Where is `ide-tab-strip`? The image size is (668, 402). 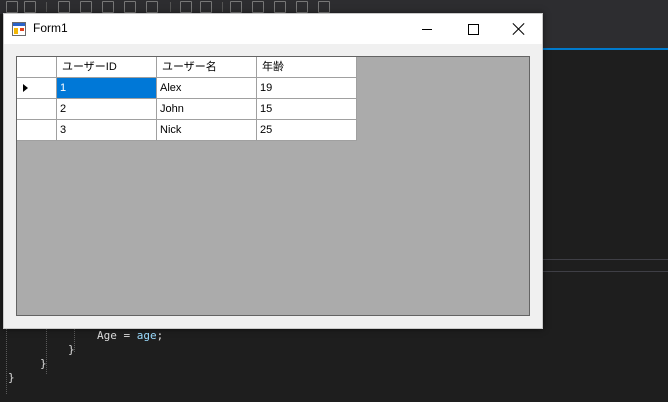 ide-tab-strip is located at coordinates (604, 32).